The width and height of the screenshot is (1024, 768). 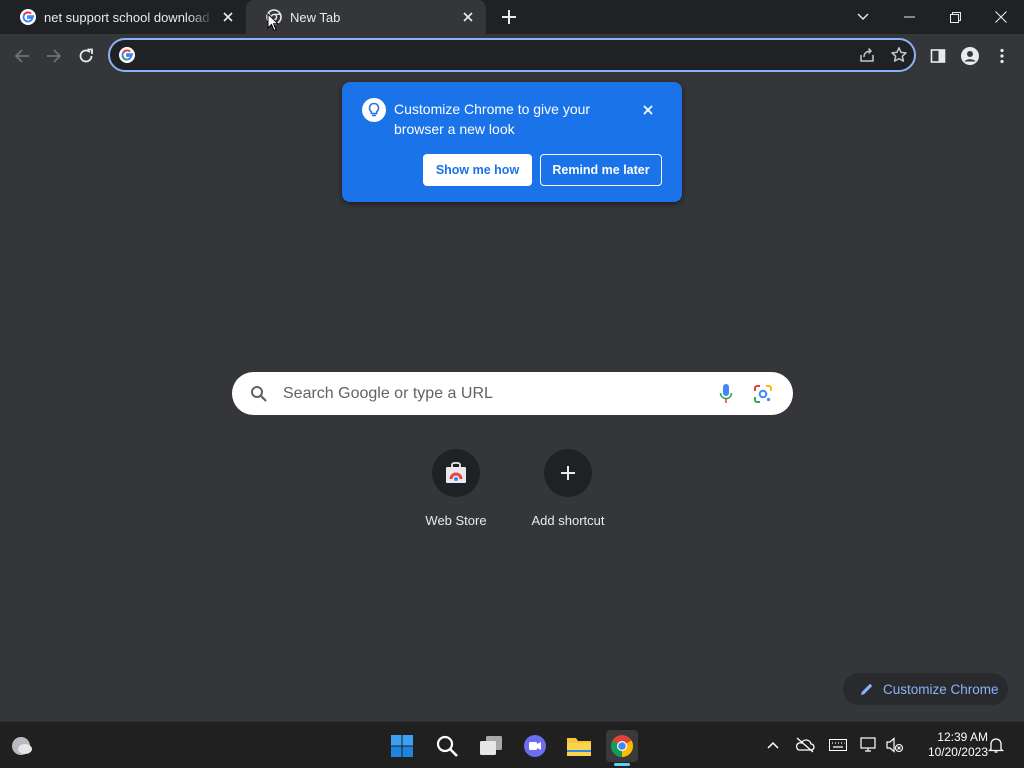 What do you see at coordinates (315, 17) in the screenshot?
I see `tab-title: New Tab` at bounding box center [315, 17].